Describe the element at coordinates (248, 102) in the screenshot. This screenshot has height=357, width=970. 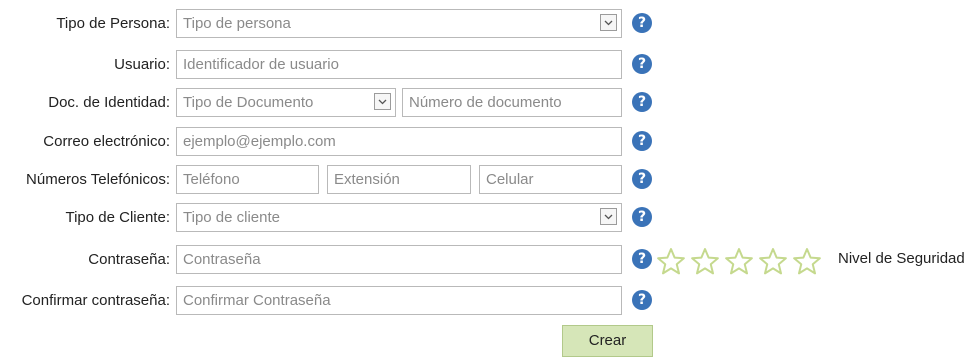
I see `tipo-documento-value: Tipo de Documento` at that location.